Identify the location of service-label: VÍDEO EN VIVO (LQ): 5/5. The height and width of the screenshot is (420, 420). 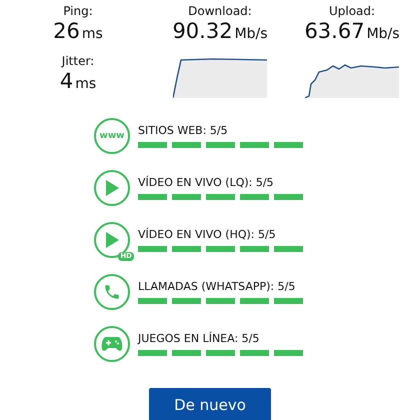
(206, 182).